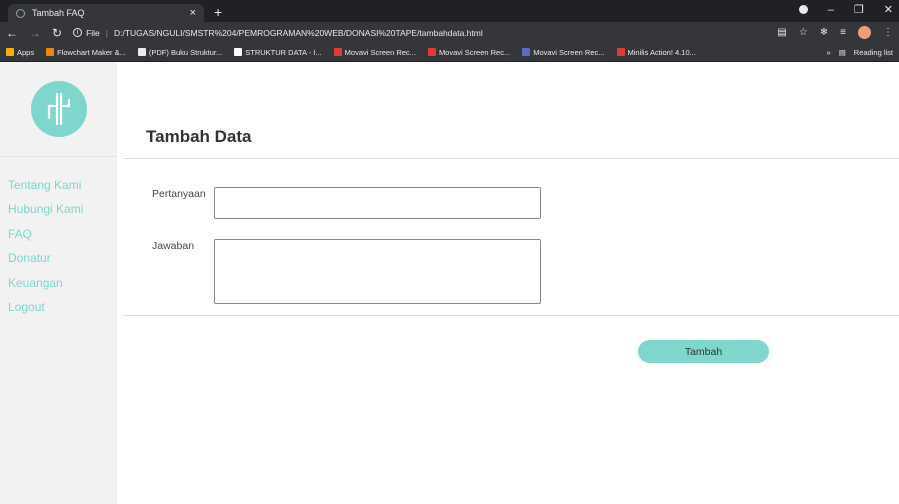 The width and height of the screenshot is (899, 504). What do you see at coordinates (93, 32) in the screenshot?
I see `url-scheme-label: File` at bounding box center [93, 32].